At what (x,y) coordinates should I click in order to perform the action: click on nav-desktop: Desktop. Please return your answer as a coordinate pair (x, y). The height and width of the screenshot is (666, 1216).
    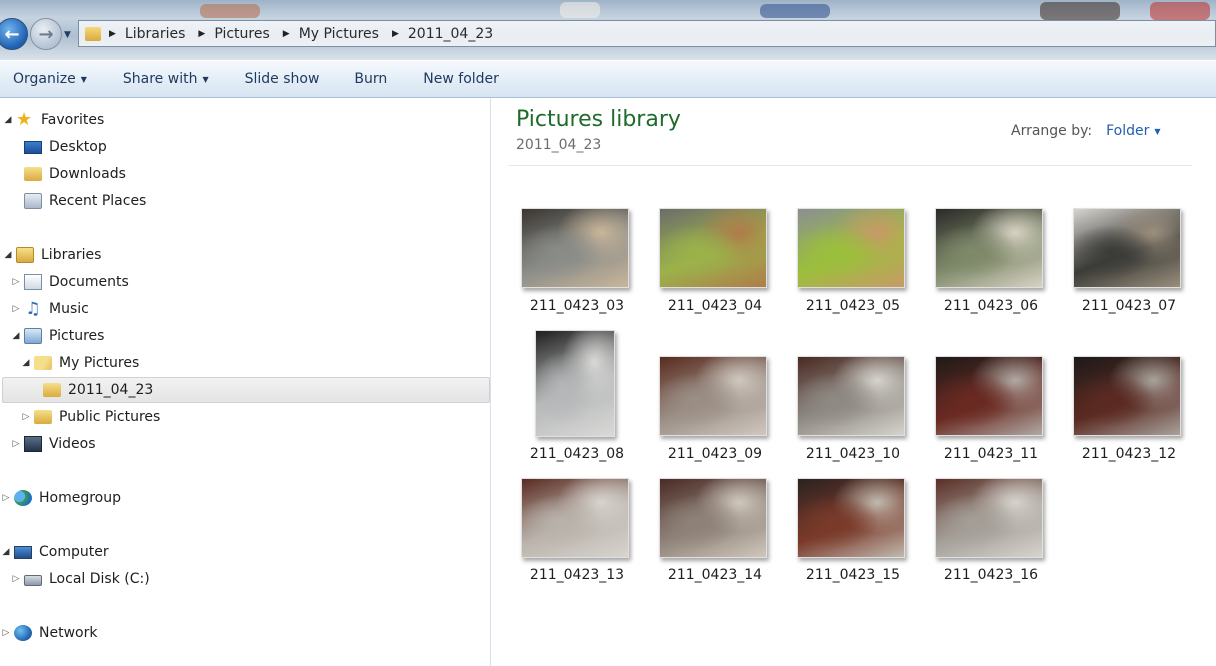
    Looking at the image, I should click on (65, 147).